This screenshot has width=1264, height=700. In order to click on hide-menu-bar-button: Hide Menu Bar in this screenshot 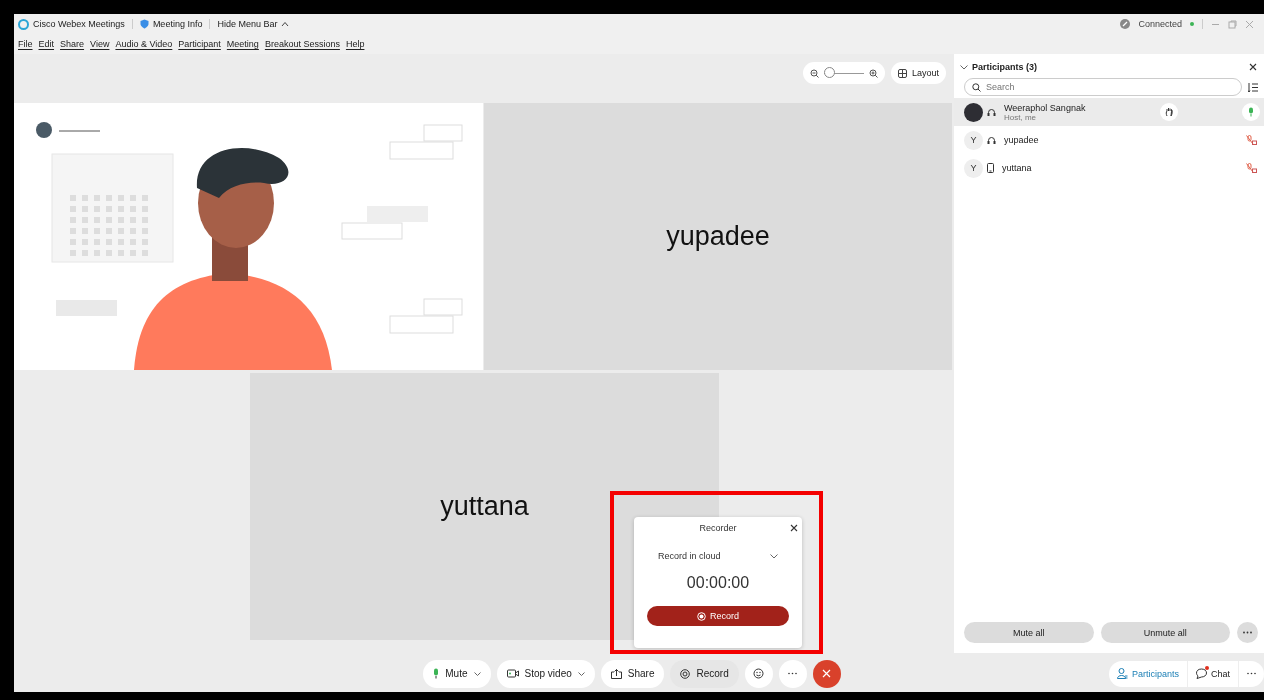, I will do `click(253, 24)`.